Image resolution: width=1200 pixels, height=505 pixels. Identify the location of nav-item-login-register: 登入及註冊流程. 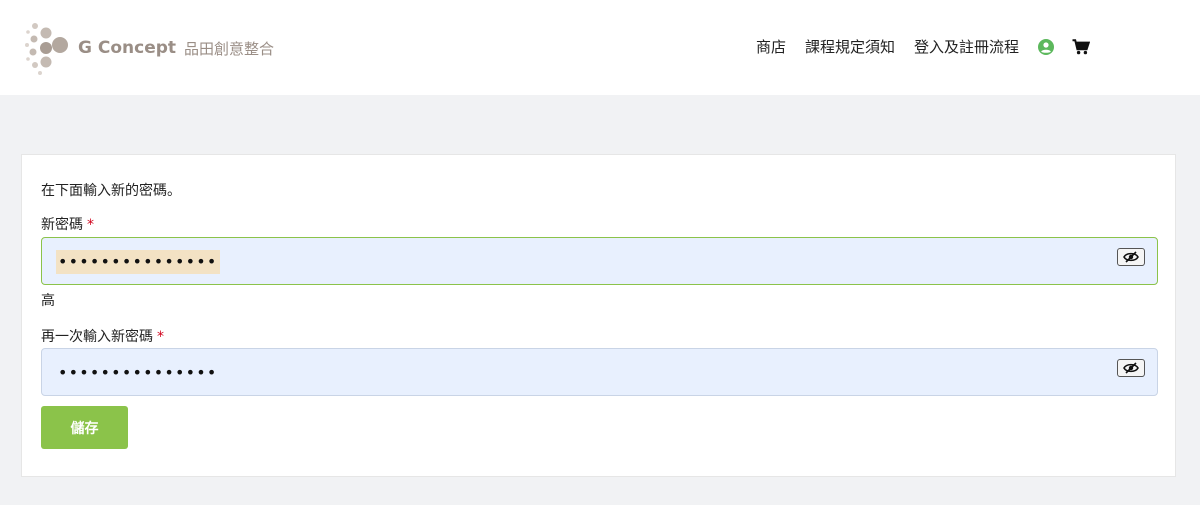
(966, 47).